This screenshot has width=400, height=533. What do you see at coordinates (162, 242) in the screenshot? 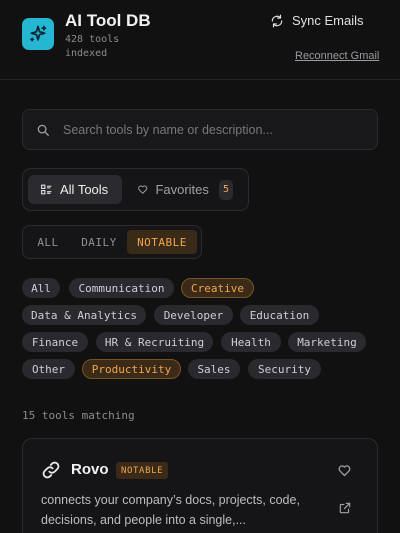
I see `filter-notable: NOTABLE` at bounding box center [162, 242].